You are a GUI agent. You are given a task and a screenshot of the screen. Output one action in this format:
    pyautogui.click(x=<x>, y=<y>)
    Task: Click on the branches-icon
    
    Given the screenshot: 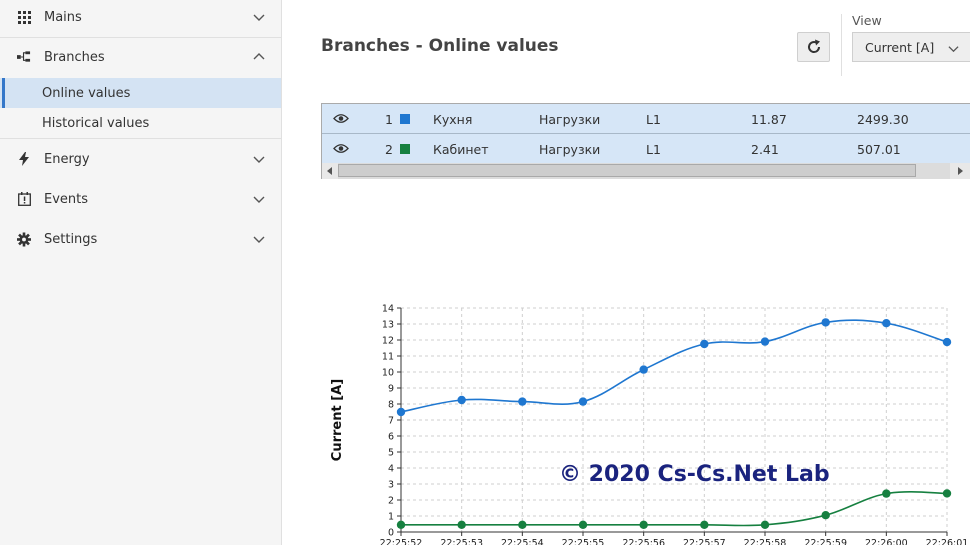 What is the action you would take?
    pyautogui.click(x=24, y=57)
    